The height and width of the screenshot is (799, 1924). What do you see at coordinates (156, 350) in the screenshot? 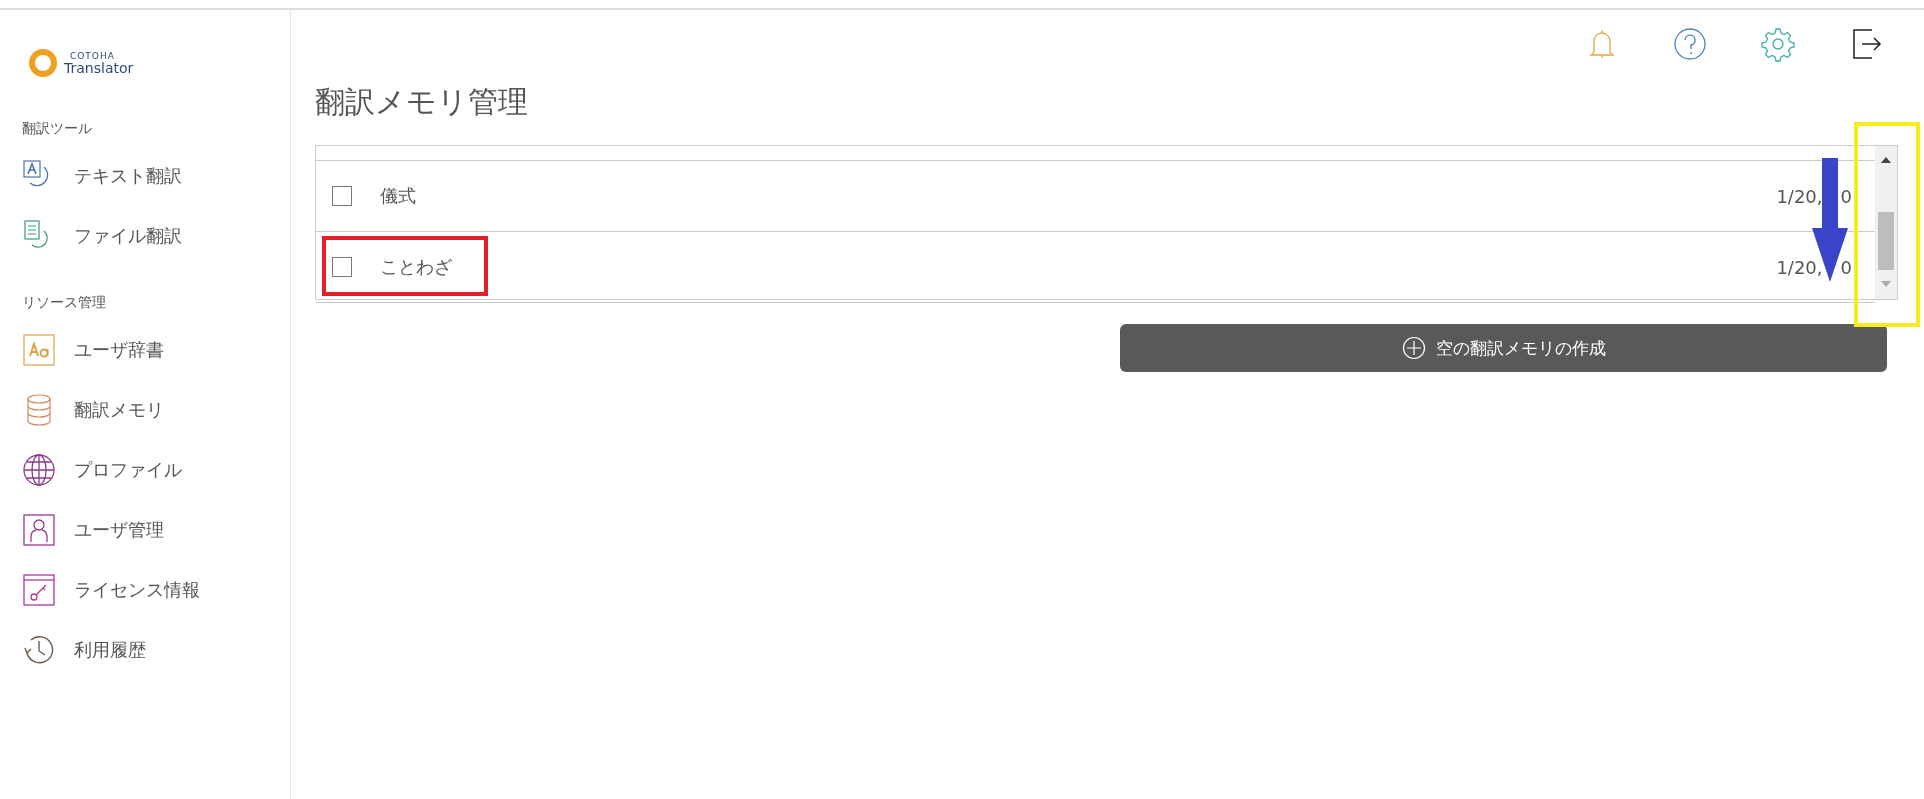
I see `sidebar-item: ユーザ辞書` at bounding box center [156, 350].